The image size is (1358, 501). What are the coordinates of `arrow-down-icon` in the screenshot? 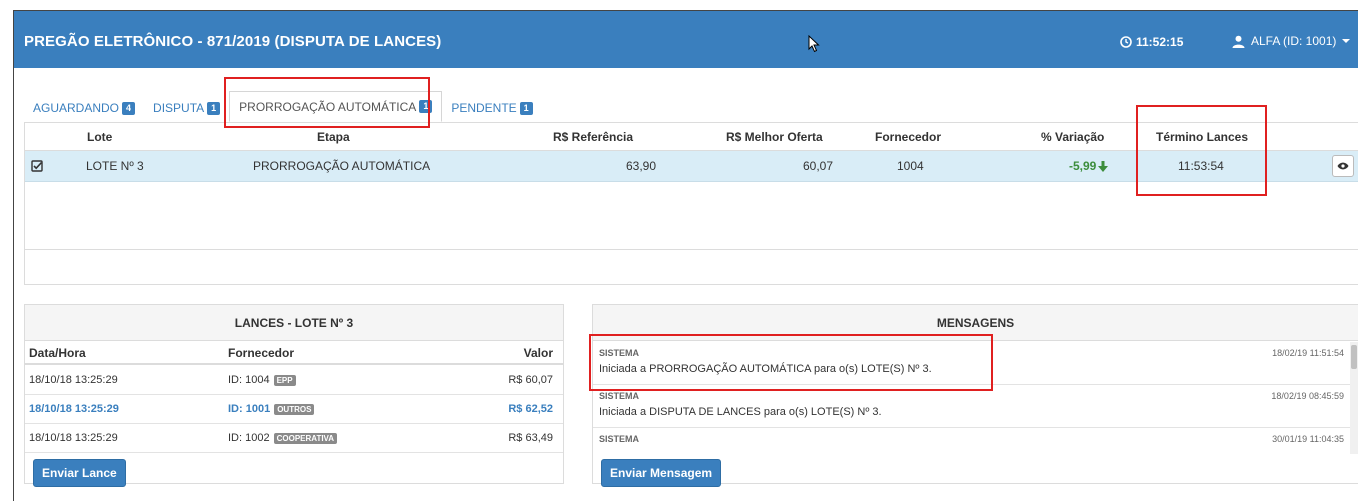 It's located at (1103, 166).